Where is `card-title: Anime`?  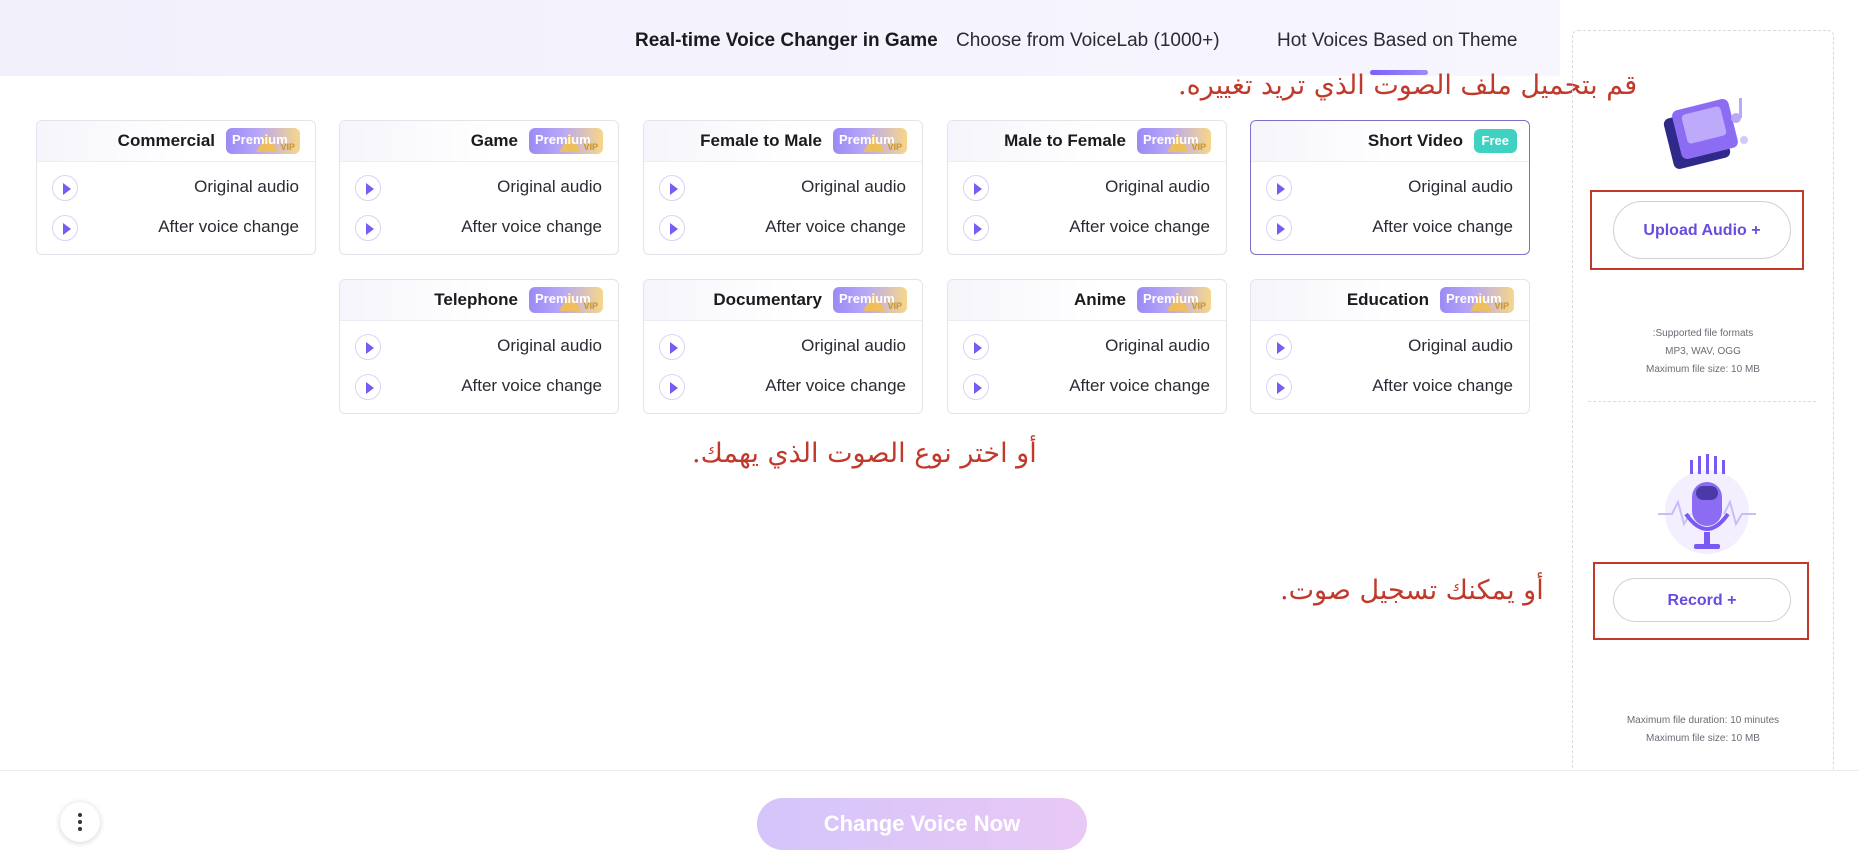
card-title: Anime is located at coordinates (1100, 299).